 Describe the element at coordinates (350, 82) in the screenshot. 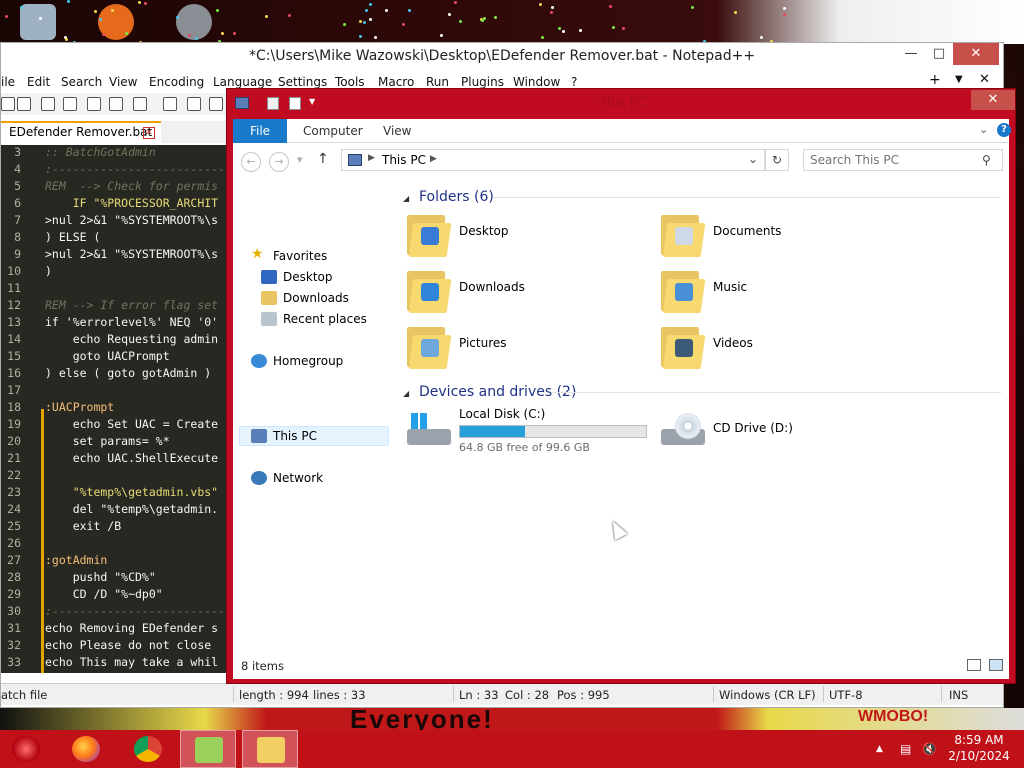

I see `menu-tools: Tools` at that location.